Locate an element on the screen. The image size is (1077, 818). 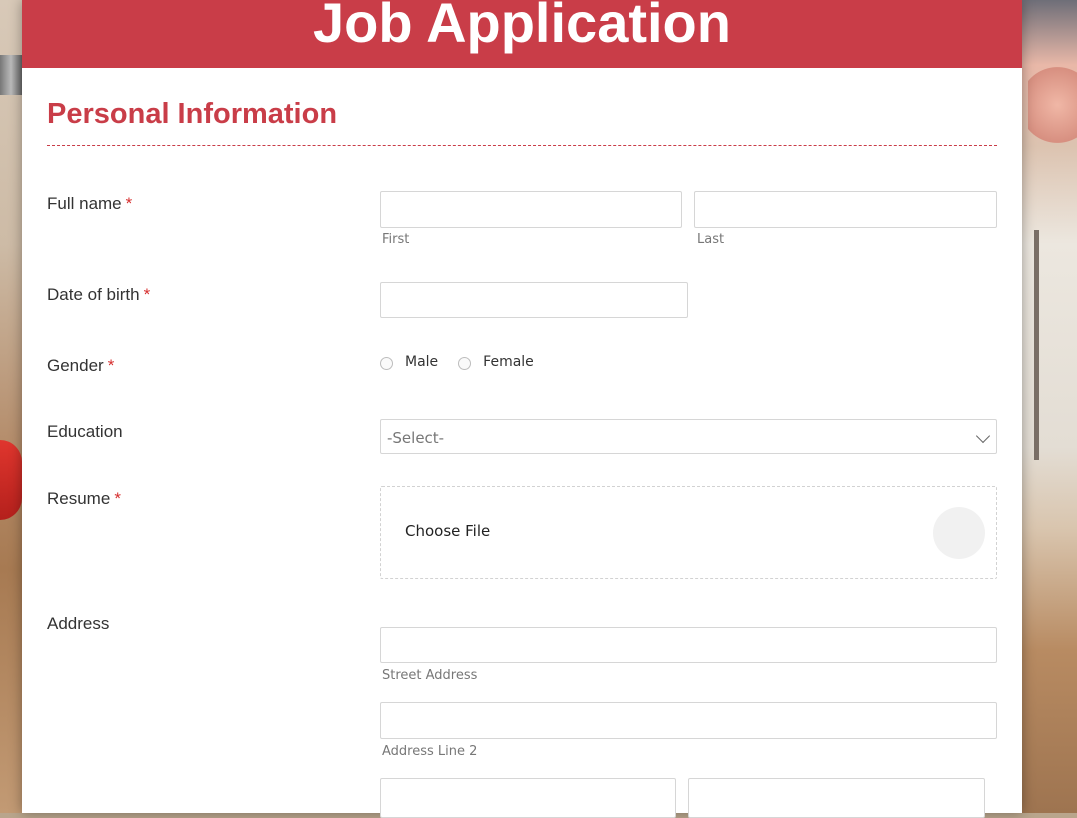
background-hand is located at coordinates (1052, 105).